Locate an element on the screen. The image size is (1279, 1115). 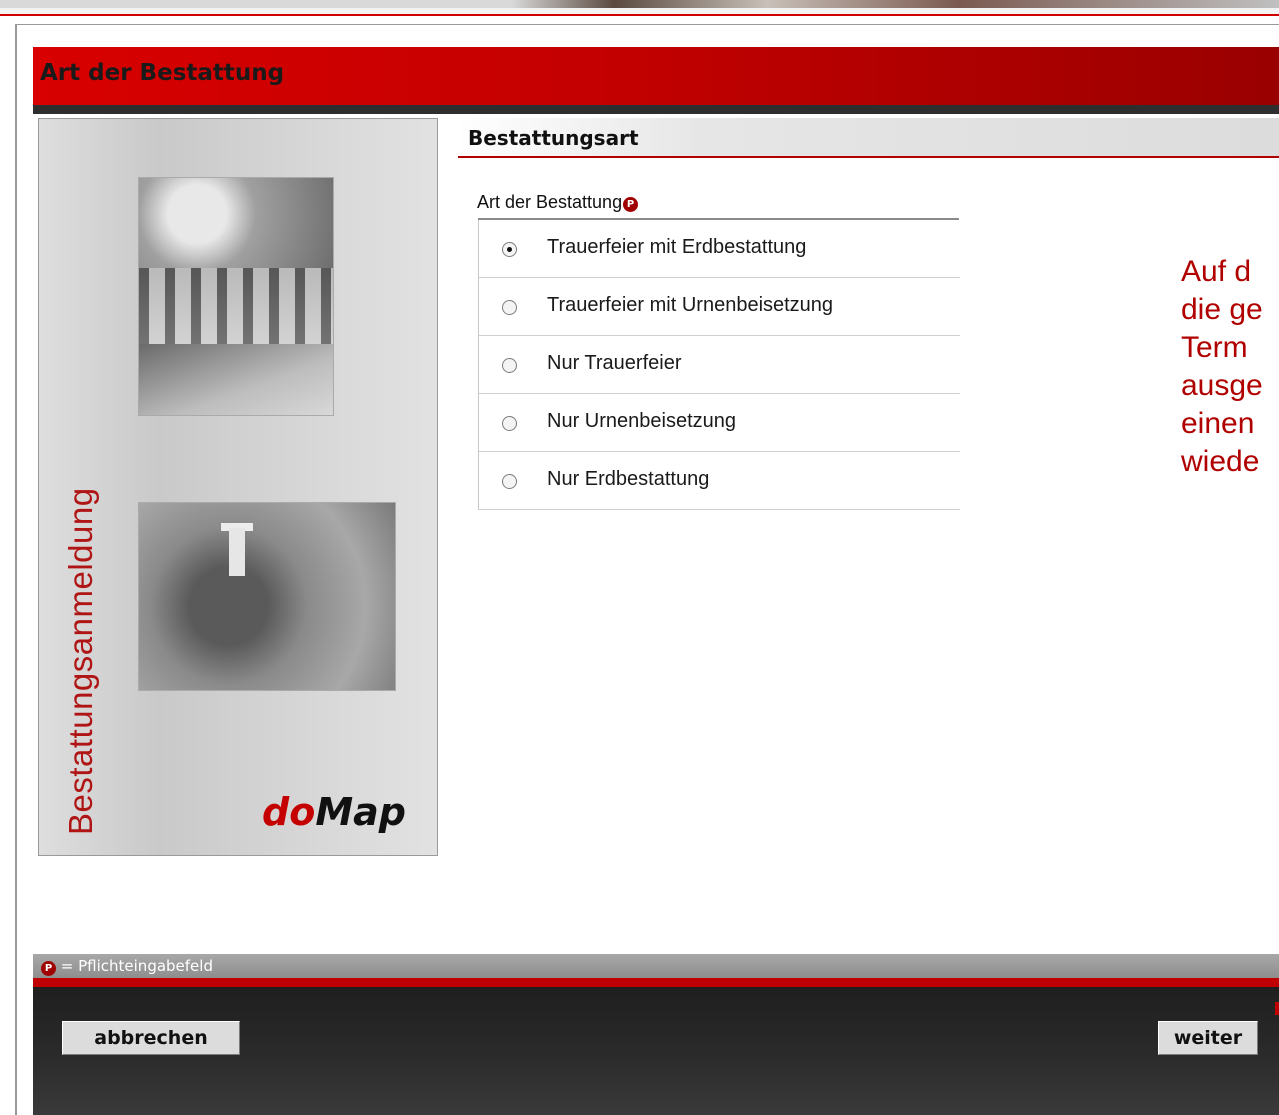
top-image-strip is located at coordinates (639, 4).